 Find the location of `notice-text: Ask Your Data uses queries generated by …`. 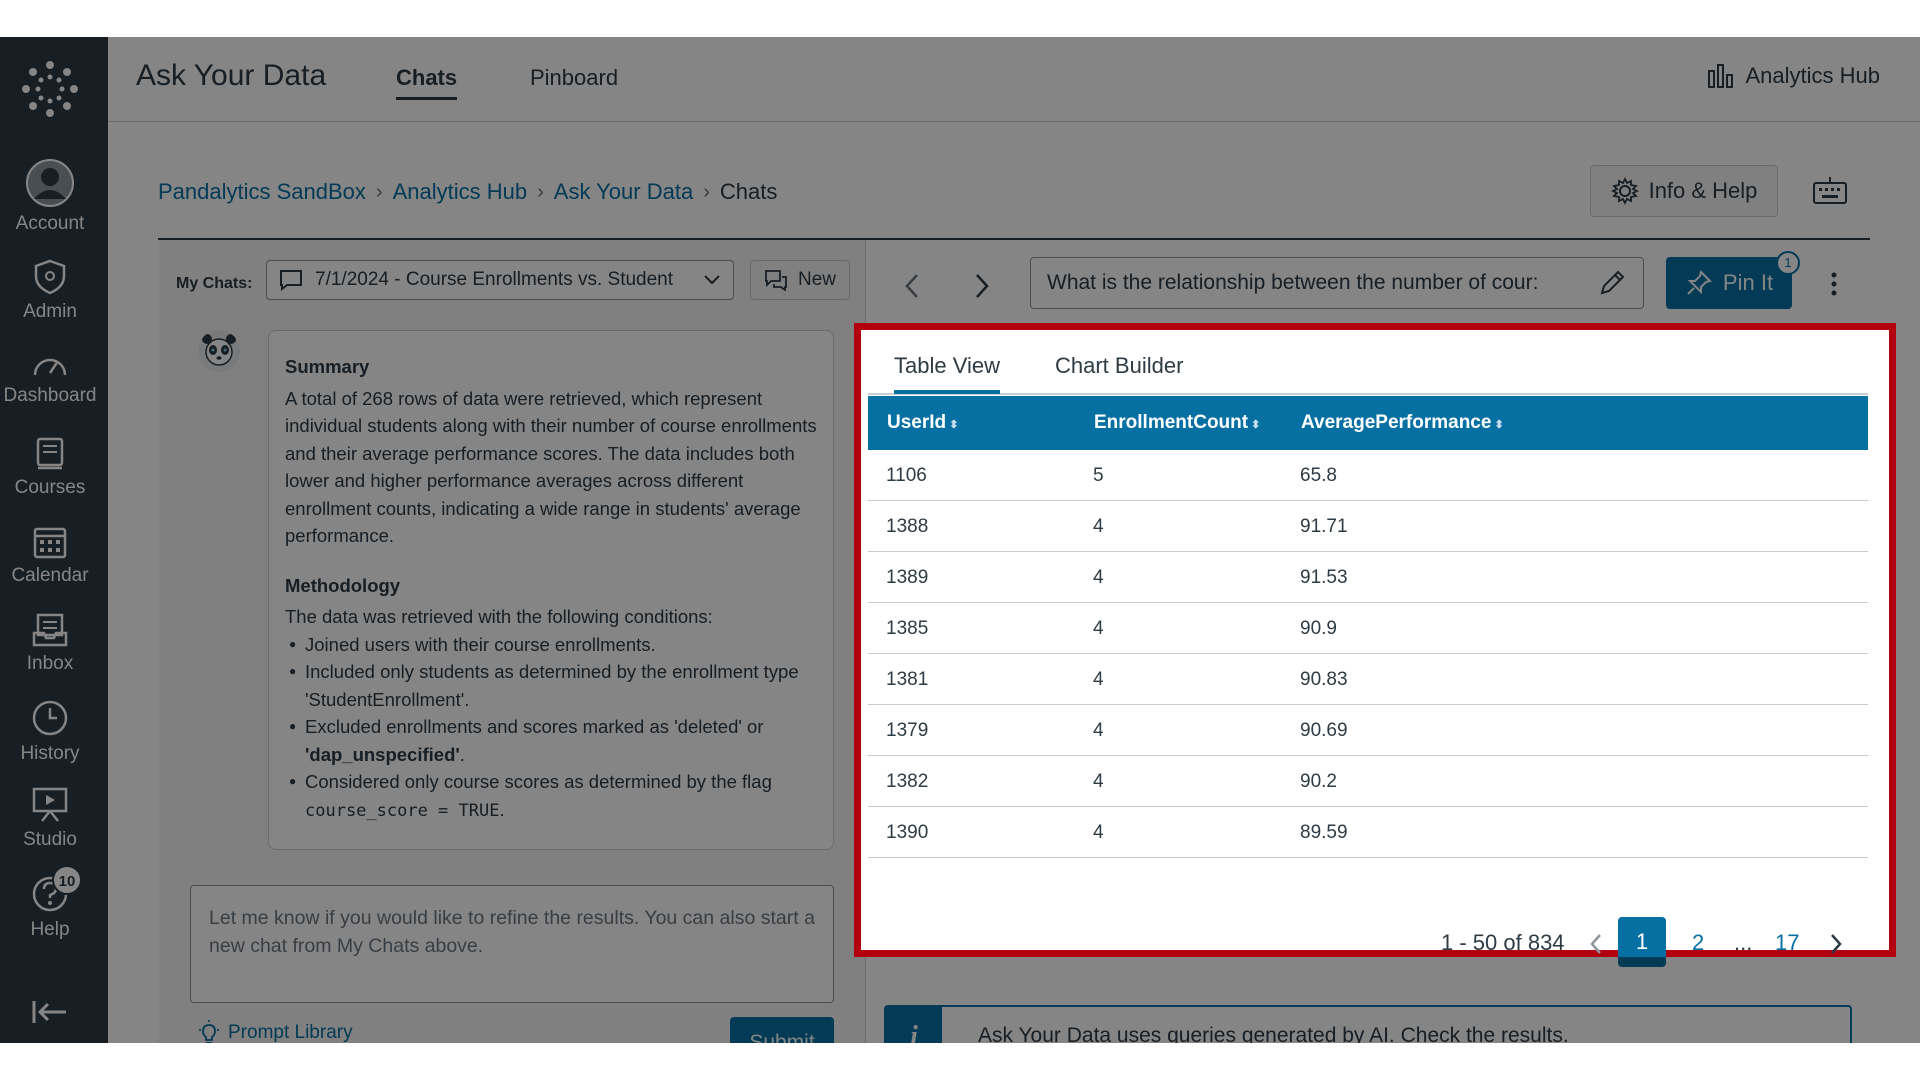

notice-text: Ask Your Data uses queries generated by … is located at coordinates (1273, 1033).